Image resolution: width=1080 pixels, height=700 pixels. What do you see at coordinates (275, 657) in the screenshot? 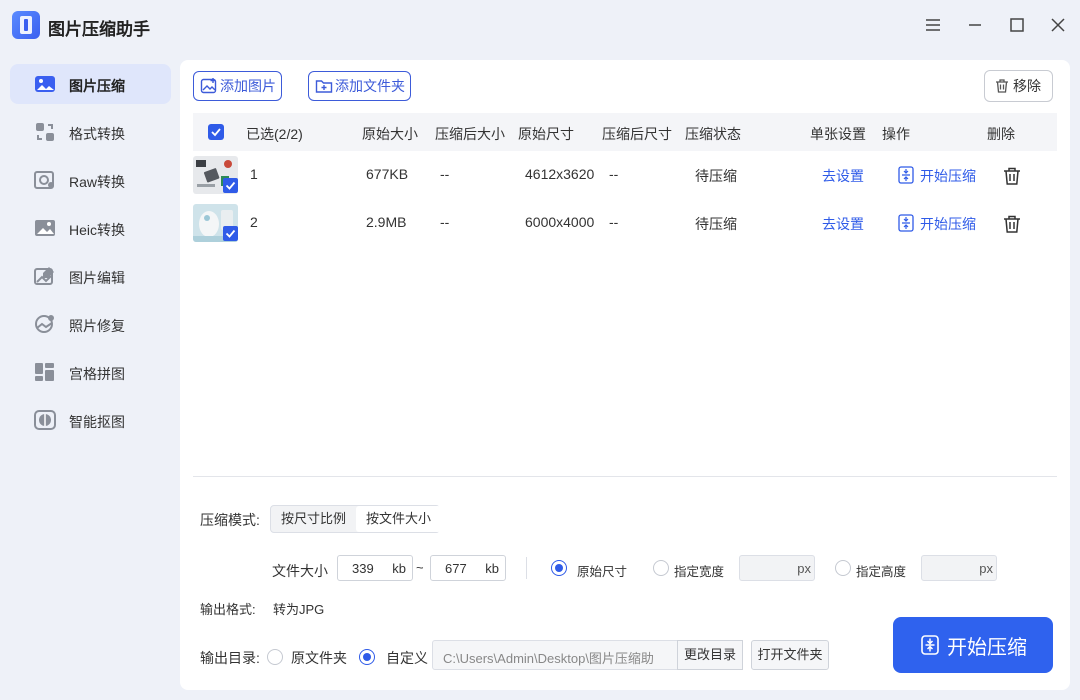
I see `original-folder-radio` at bounding box center [275, 657].